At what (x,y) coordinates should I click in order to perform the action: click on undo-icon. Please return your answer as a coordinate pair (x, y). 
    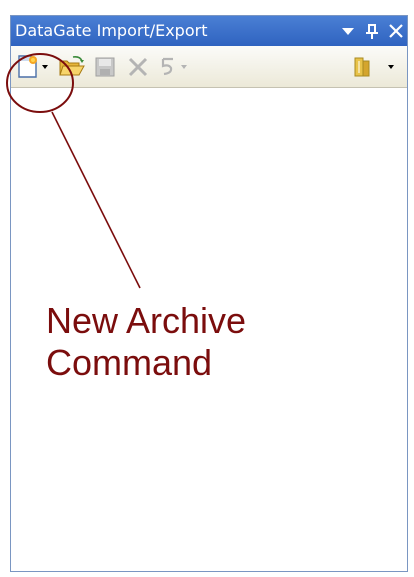
    Looking at the image, I should click on (167, 66).